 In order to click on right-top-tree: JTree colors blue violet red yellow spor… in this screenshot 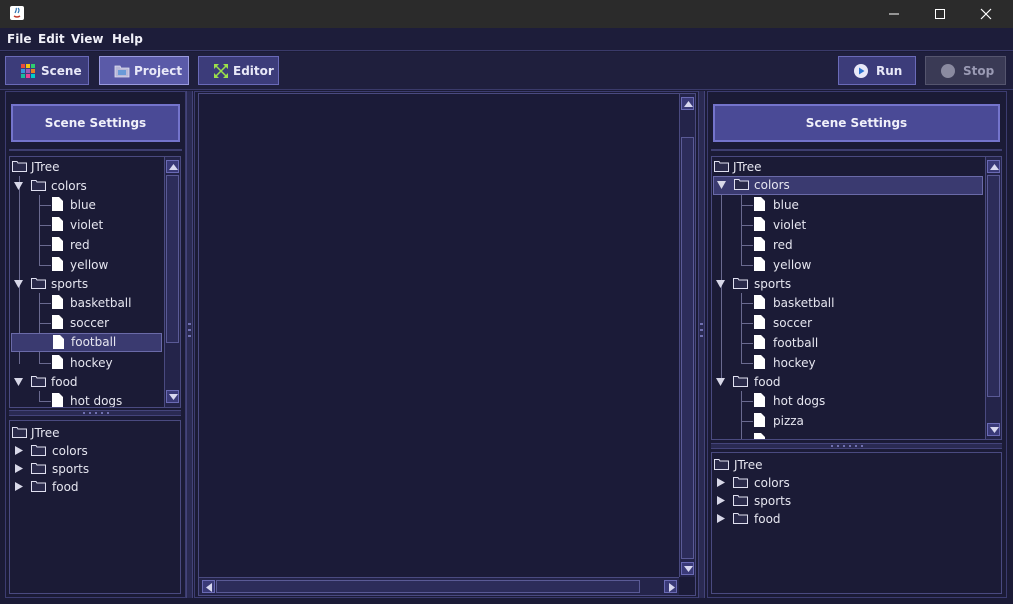, I will do `click(856, 298)`.